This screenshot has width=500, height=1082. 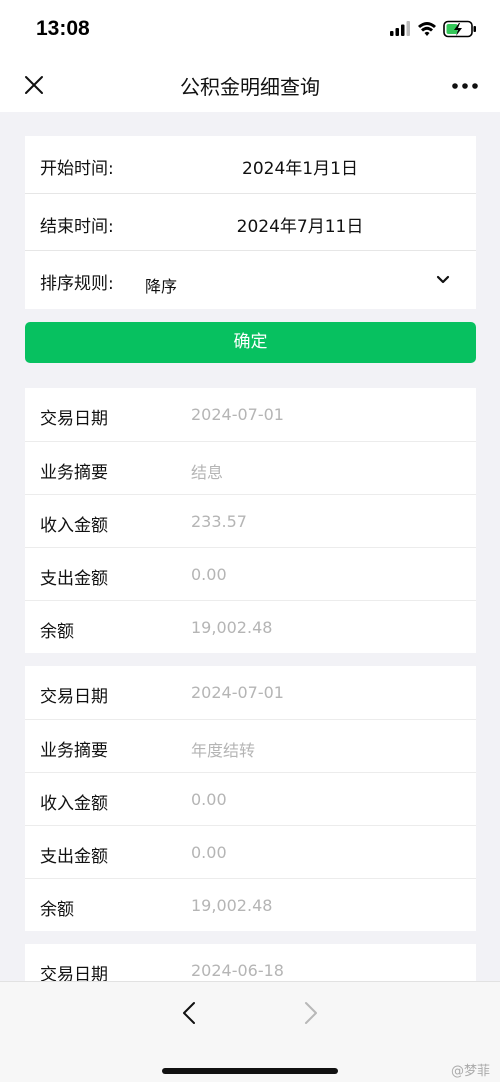 I want to click on page-title: 公积金明细查询, so click(x=250, y=87).